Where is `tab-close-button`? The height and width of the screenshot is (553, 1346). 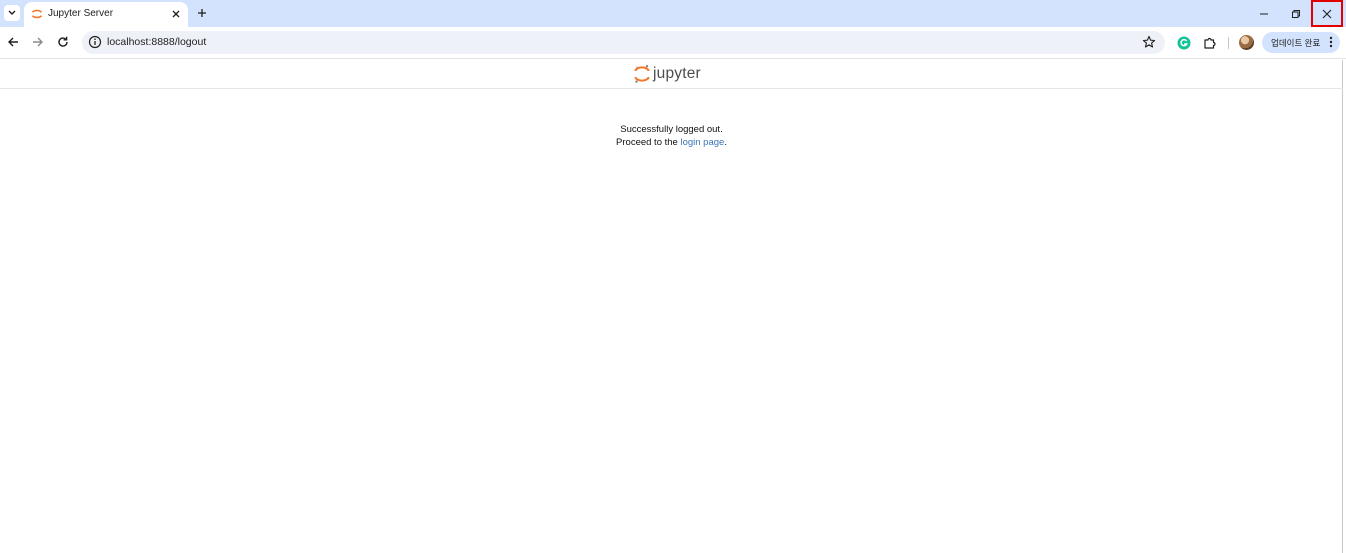
tab-close-button is located at coordinates (176, 14).